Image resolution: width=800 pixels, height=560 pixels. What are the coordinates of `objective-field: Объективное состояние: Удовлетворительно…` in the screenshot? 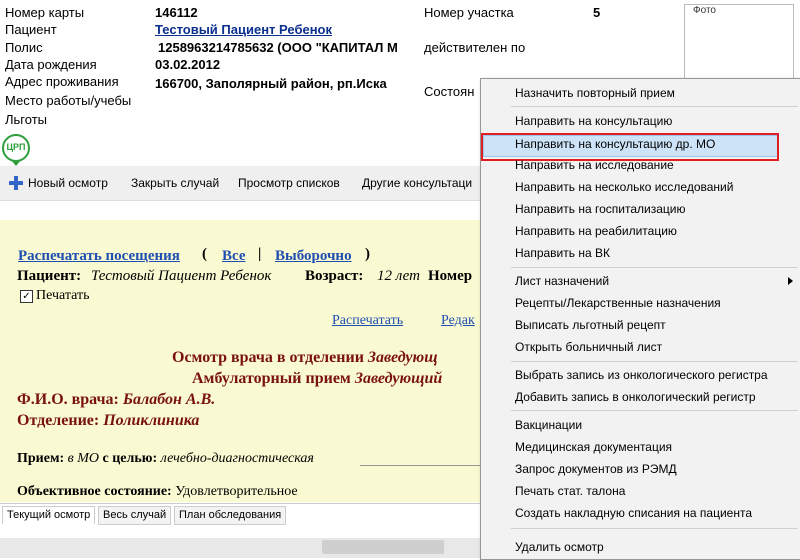 It's located at (157, 491).